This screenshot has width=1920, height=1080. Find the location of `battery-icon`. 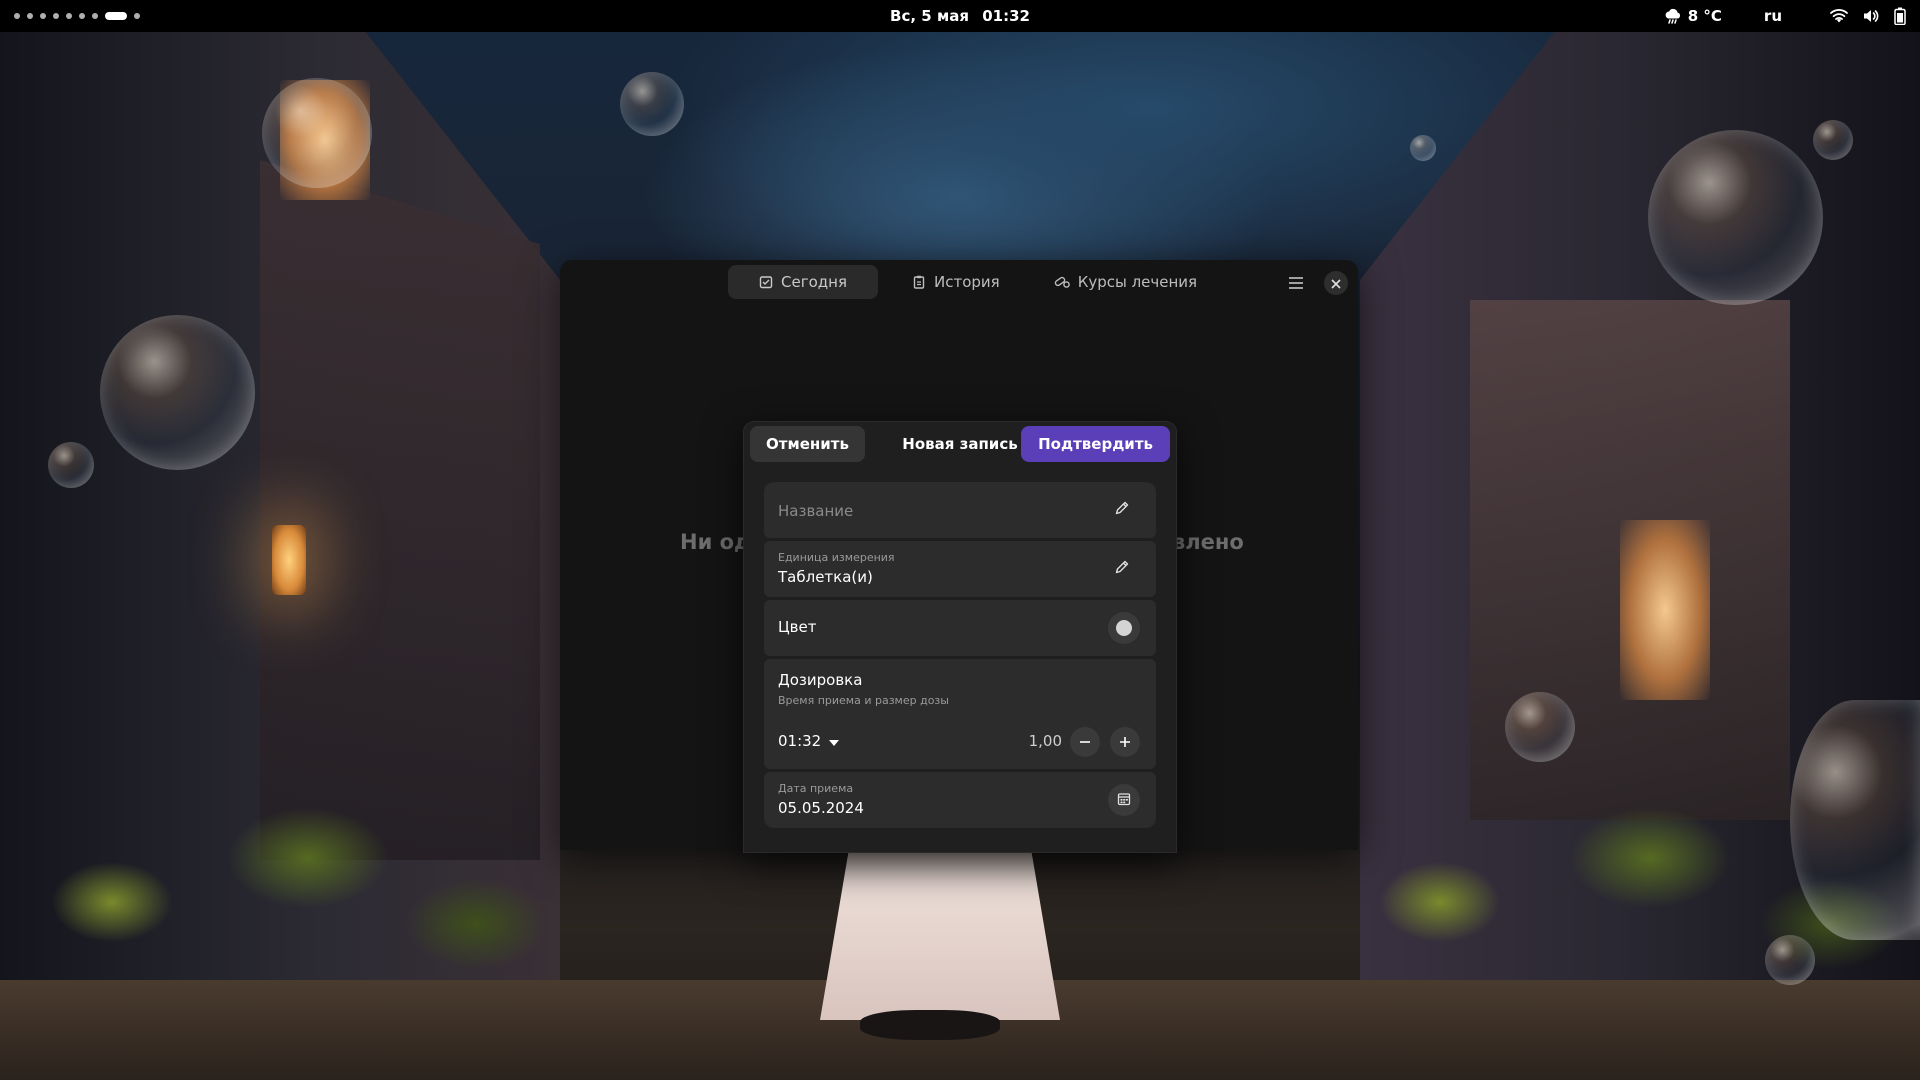

battery-icon is located at coordinates (1900, 16).